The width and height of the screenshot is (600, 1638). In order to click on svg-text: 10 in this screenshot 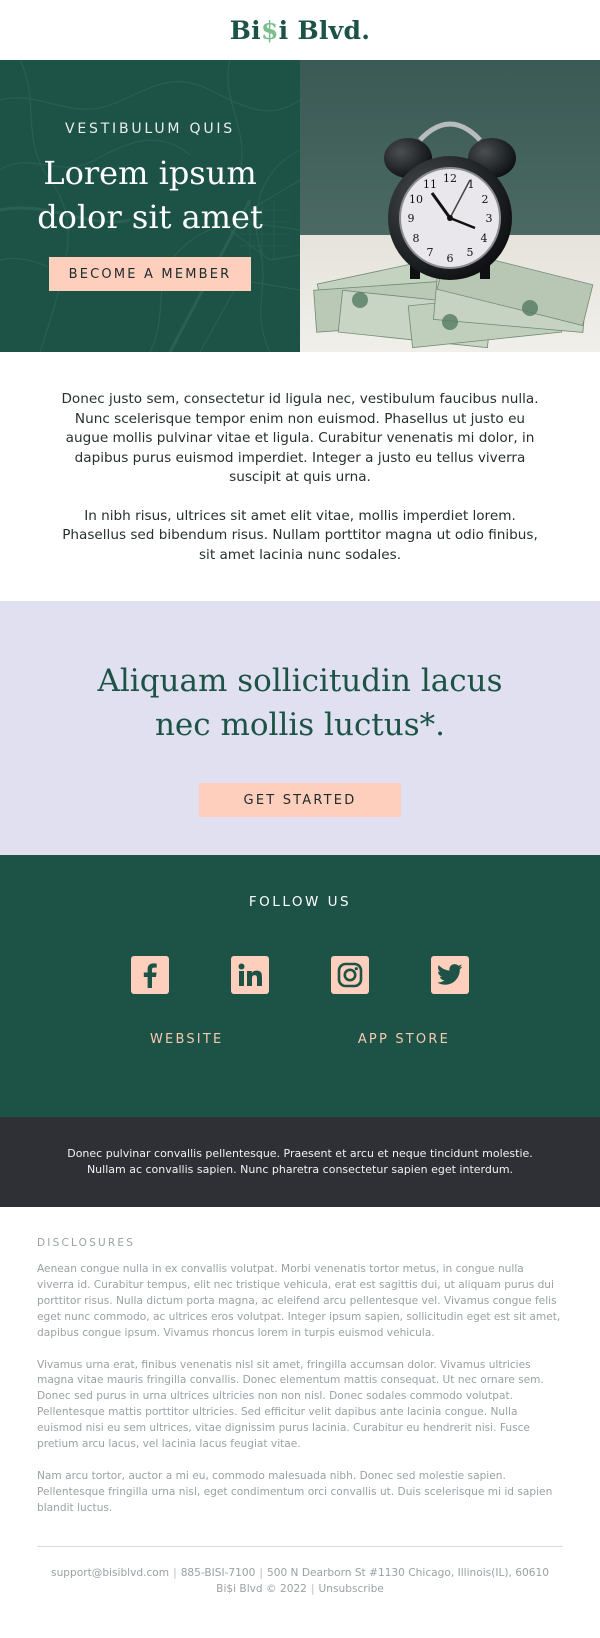, I will do `click(416, 199)`.